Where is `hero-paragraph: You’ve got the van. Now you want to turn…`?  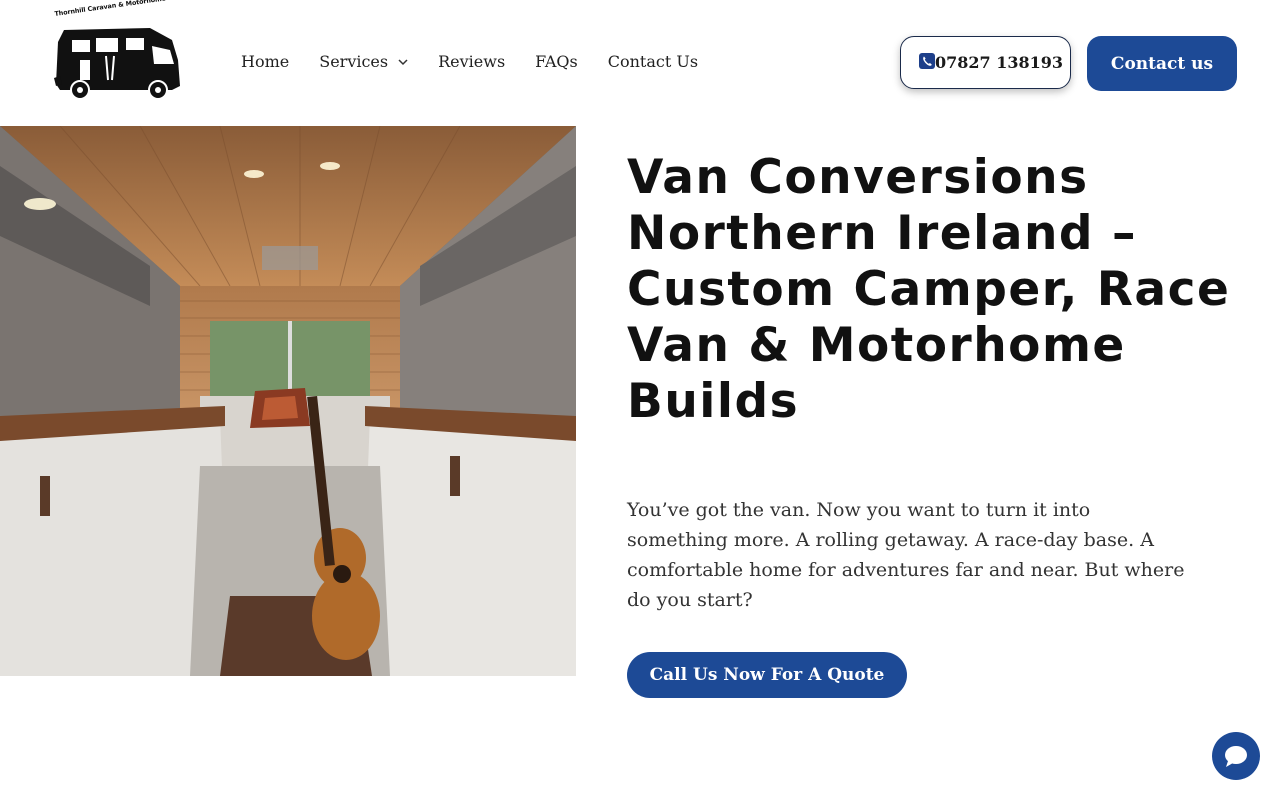 hero-paragraph: You’ve got the van. Now you want to turn… is located at coordinates (906, 555).